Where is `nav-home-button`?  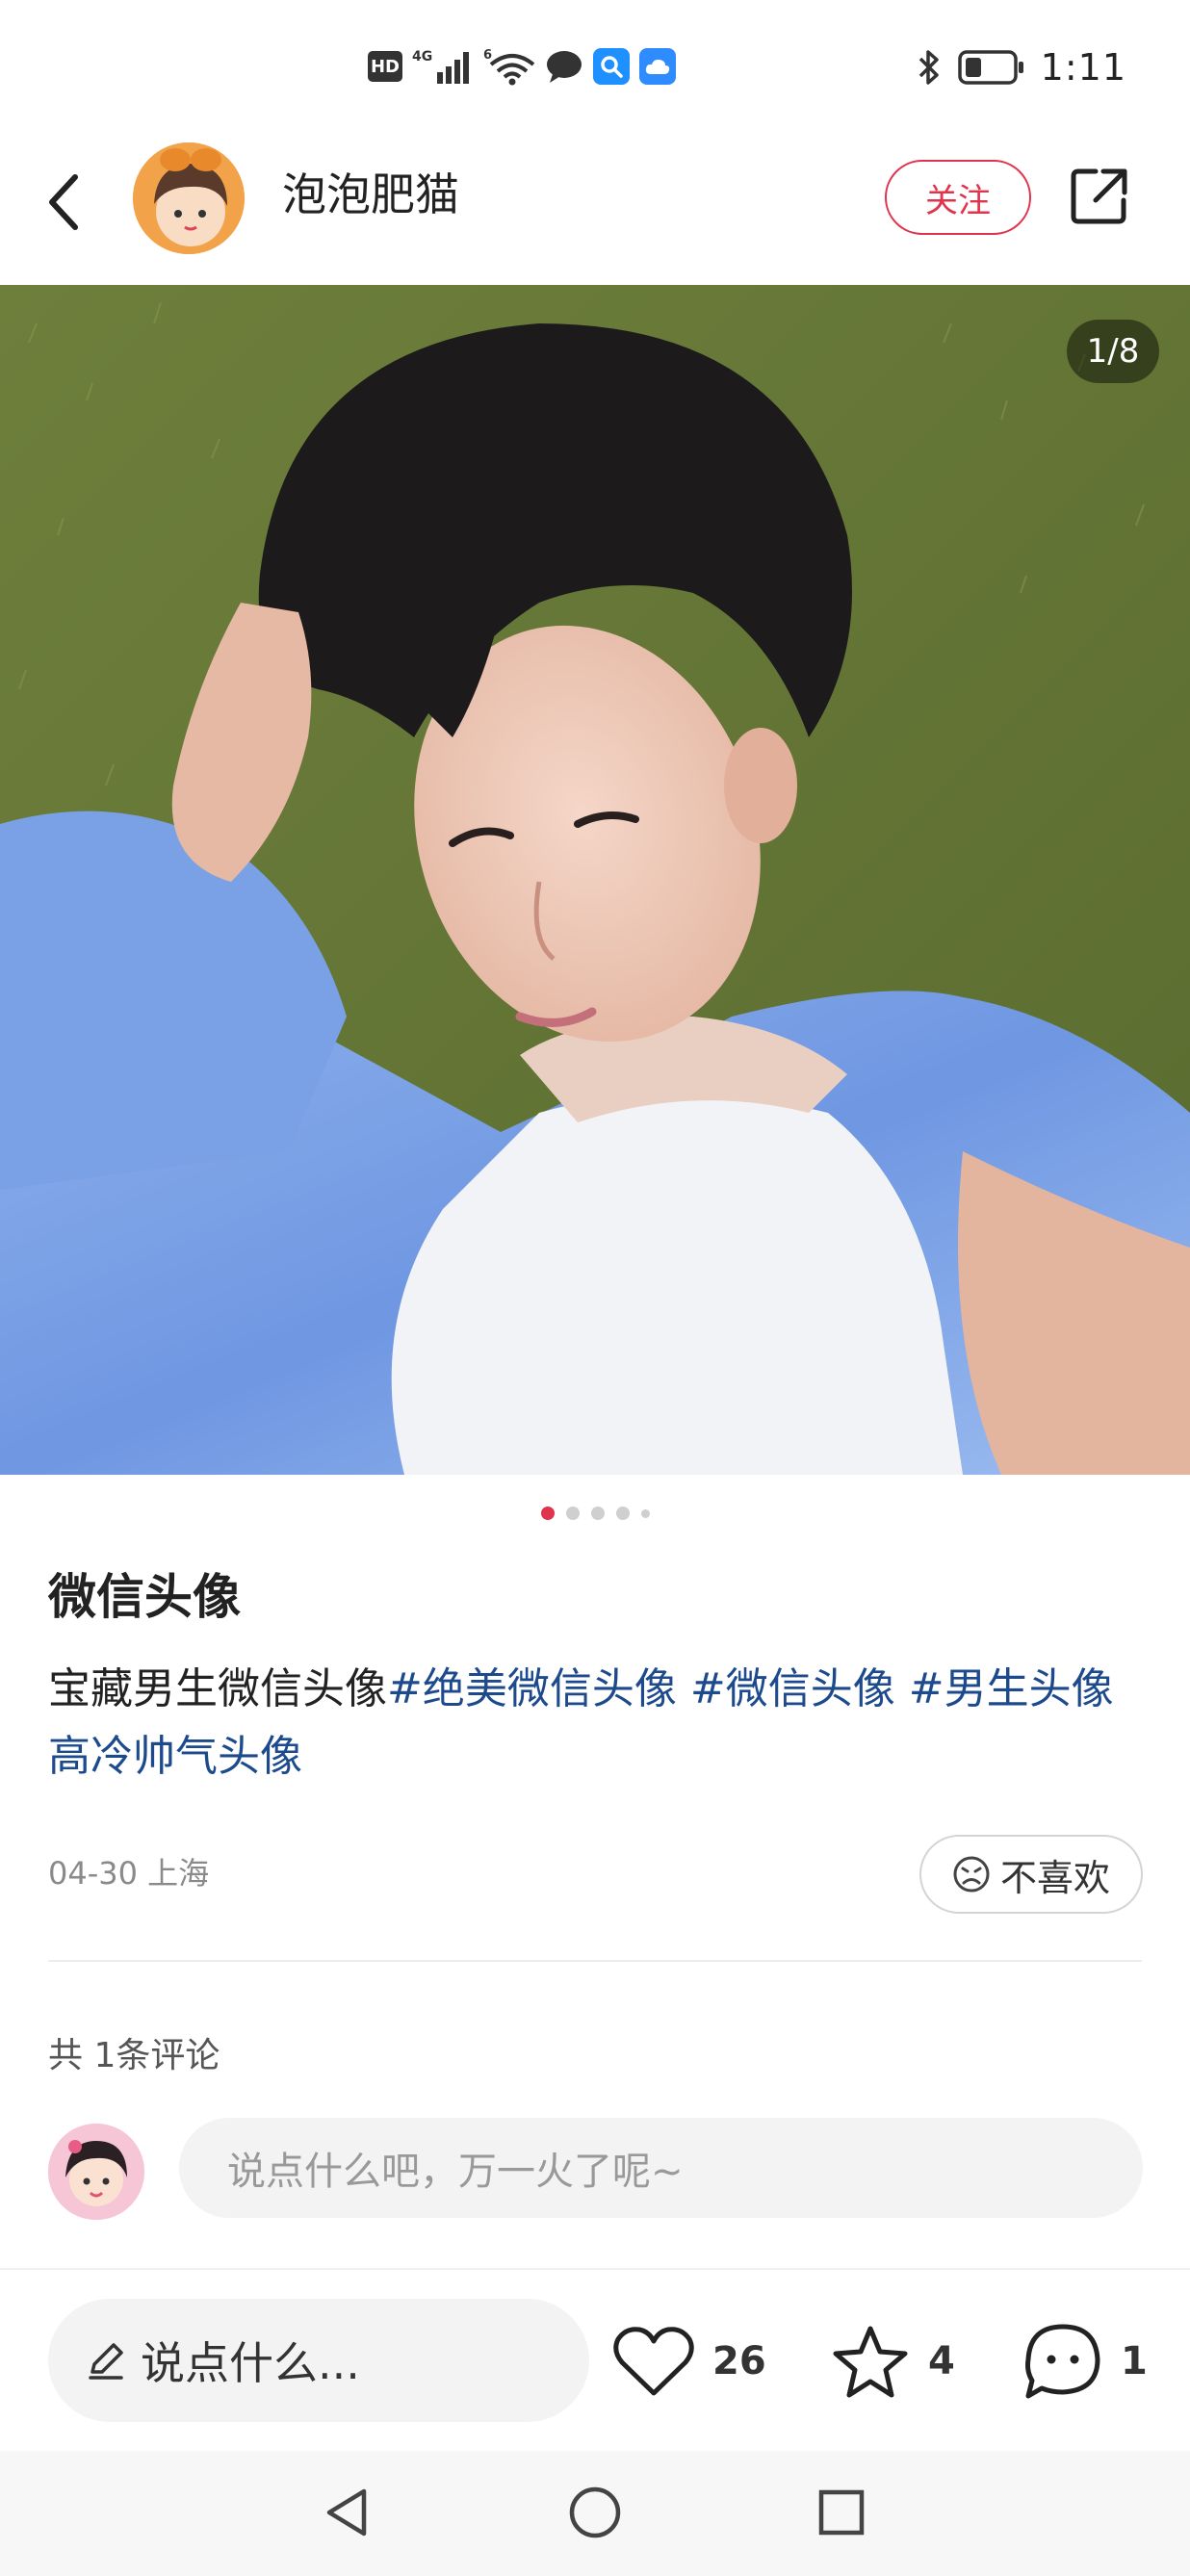
nav-home-button is located at coordinates (595, 2512).